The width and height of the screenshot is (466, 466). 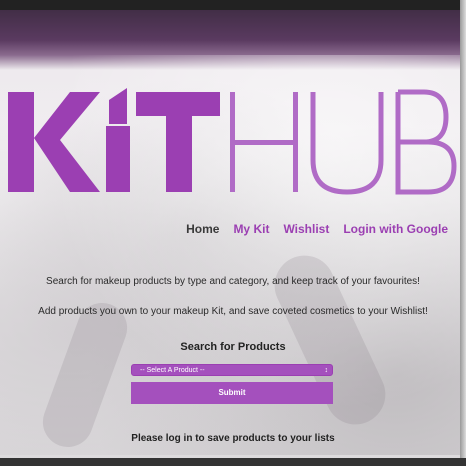 What do you see at coordinates (172, 370) in the screenshot?
I see `select-value: -- Select A Product --` at bounding box center [172, 370].